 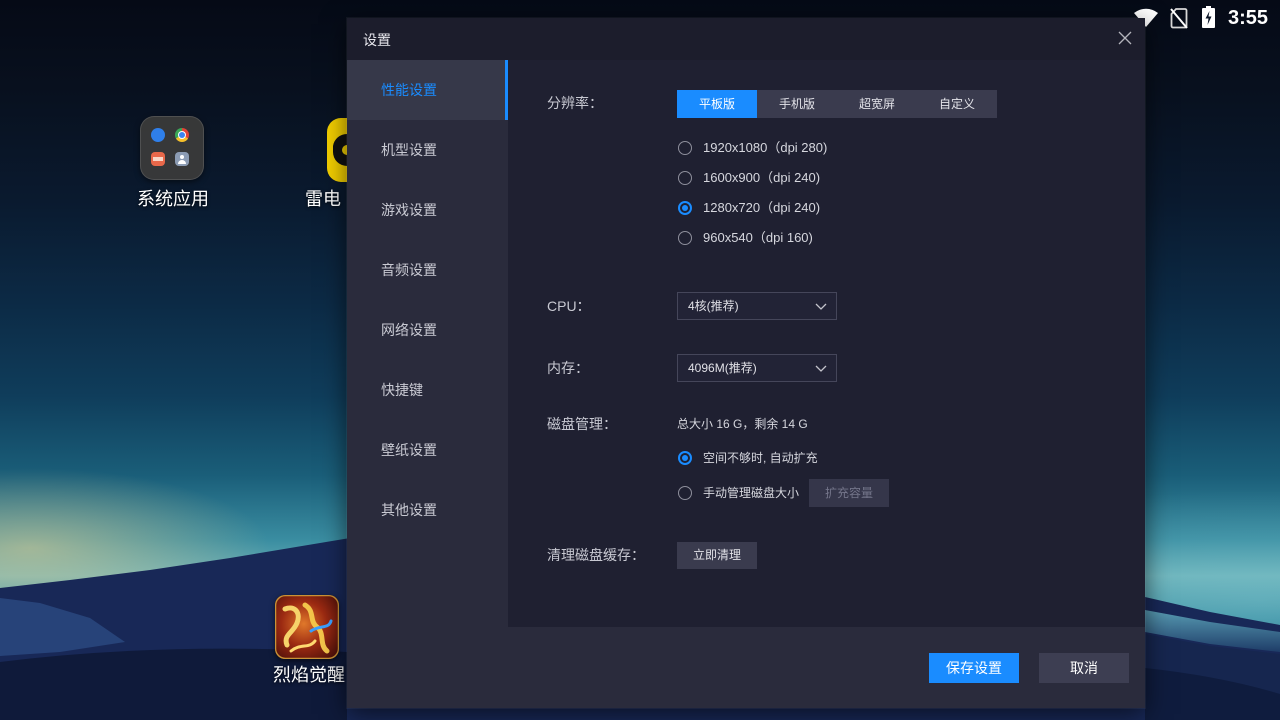 What do you see at coordinates (307, 627) in the screenshot?
I see `game-icon` at bounding box center [307, 627].